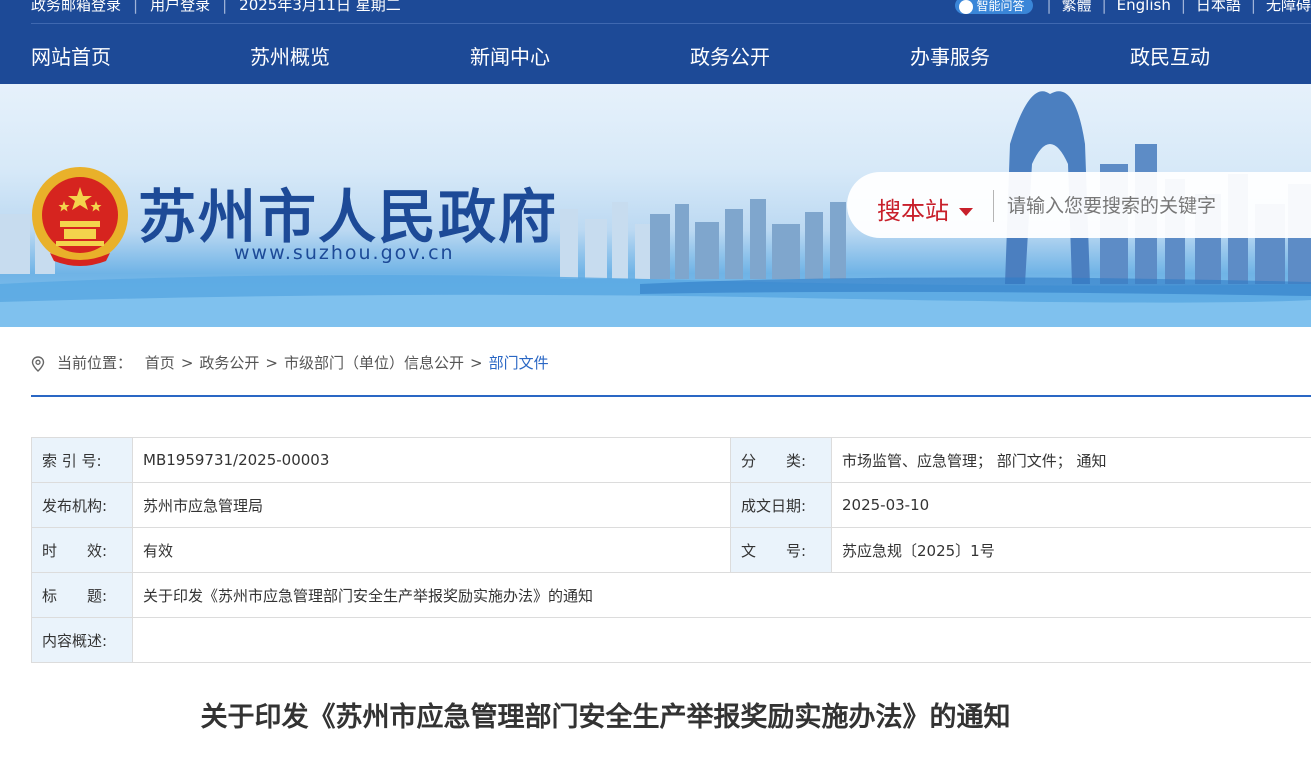  What do you see at coordinates (671, 396) in the screenshot?
I see `breadcrumb-divider` at bounding box center [671, 396].